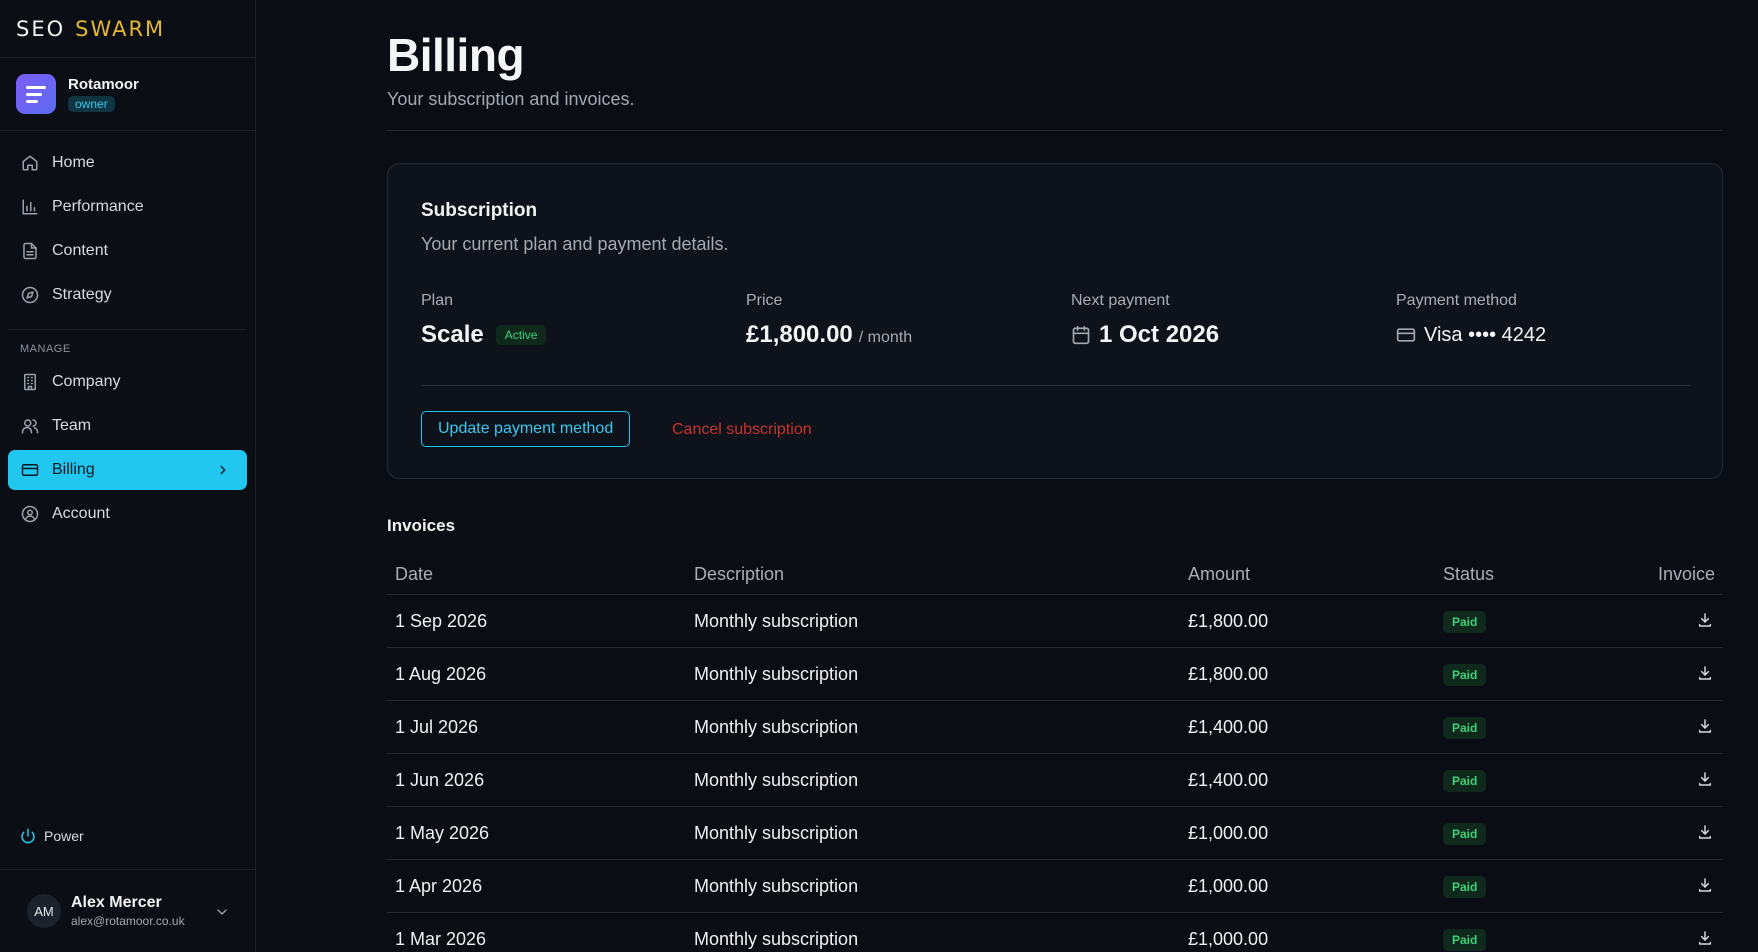 This screenshot has height=952, width=1758. I want to click on logo: SEO SWARM, so click(127, 29).